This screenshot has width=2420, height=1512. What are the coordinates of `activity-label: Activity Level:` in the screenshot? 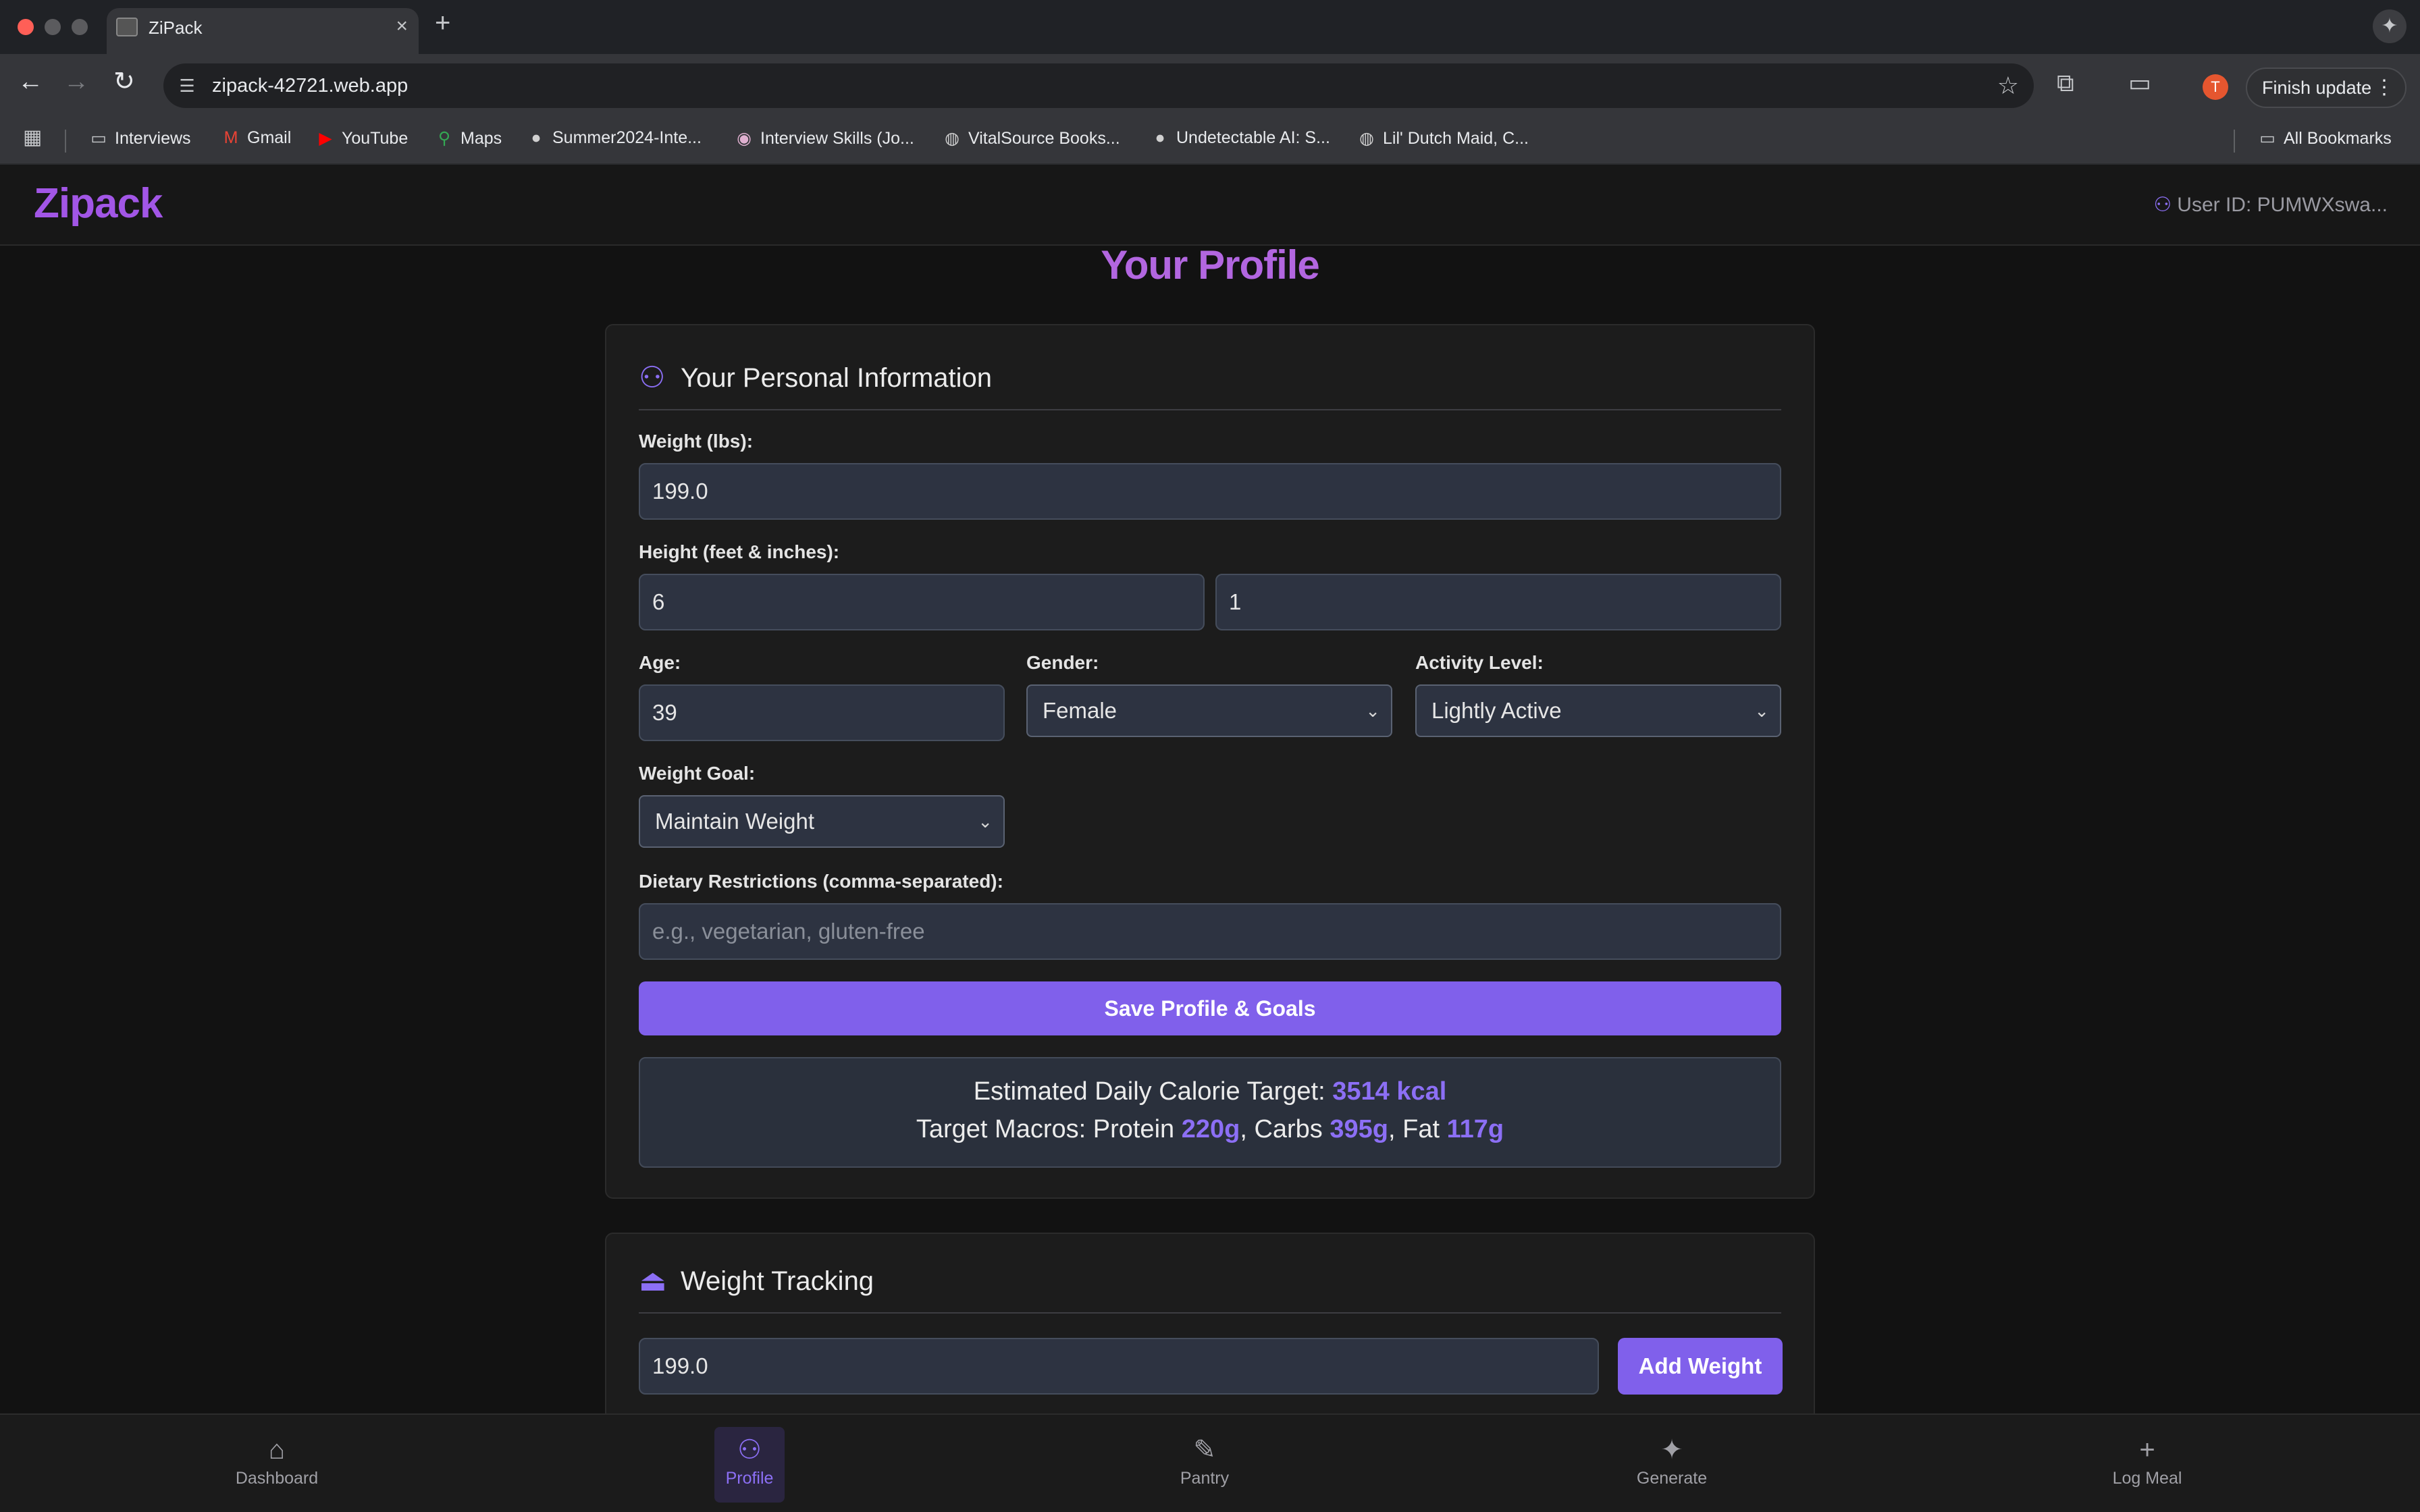 It's located at (1479, 662).